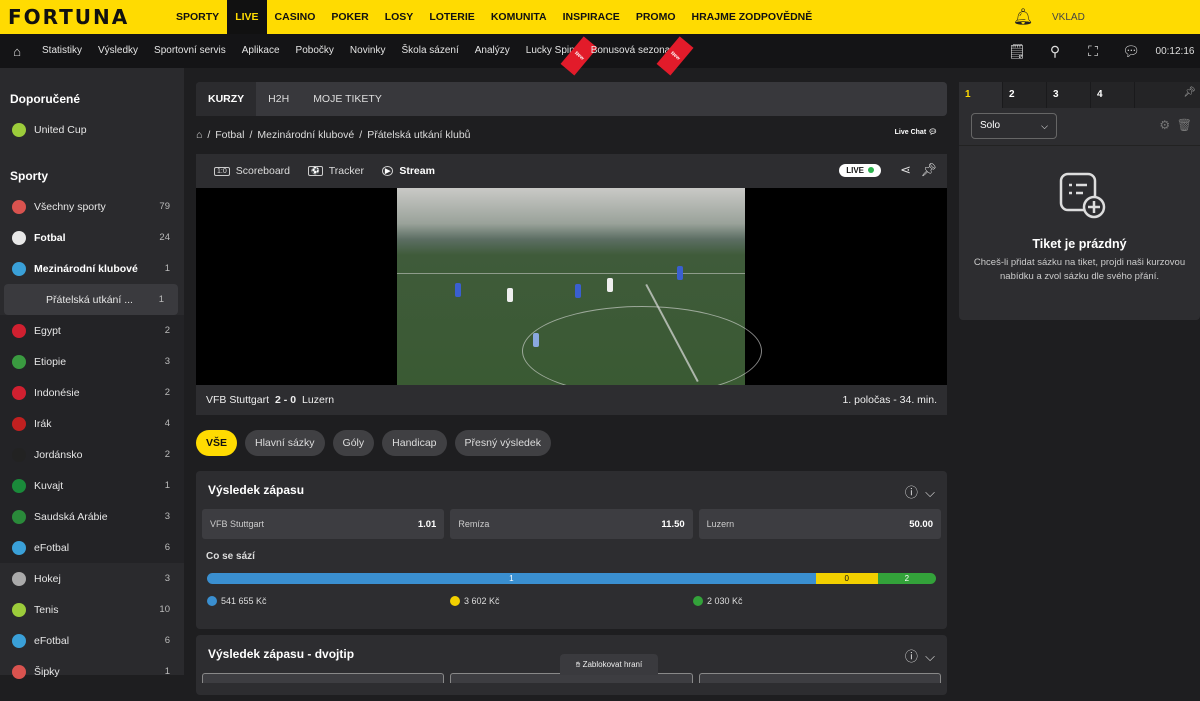  Describe the element at coordinates (353, 443) in the screenshot. I see `filter-goly: Góly` at that location.